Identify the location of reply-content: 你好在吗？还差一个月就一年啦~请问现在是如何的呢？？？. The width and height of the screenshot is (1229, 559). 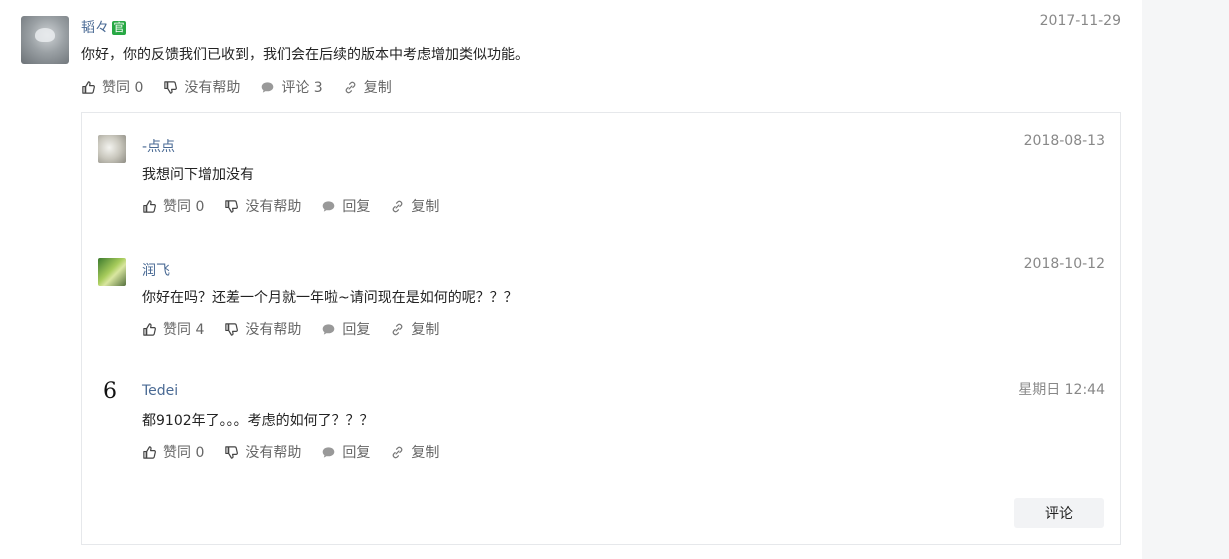
(330, 298).